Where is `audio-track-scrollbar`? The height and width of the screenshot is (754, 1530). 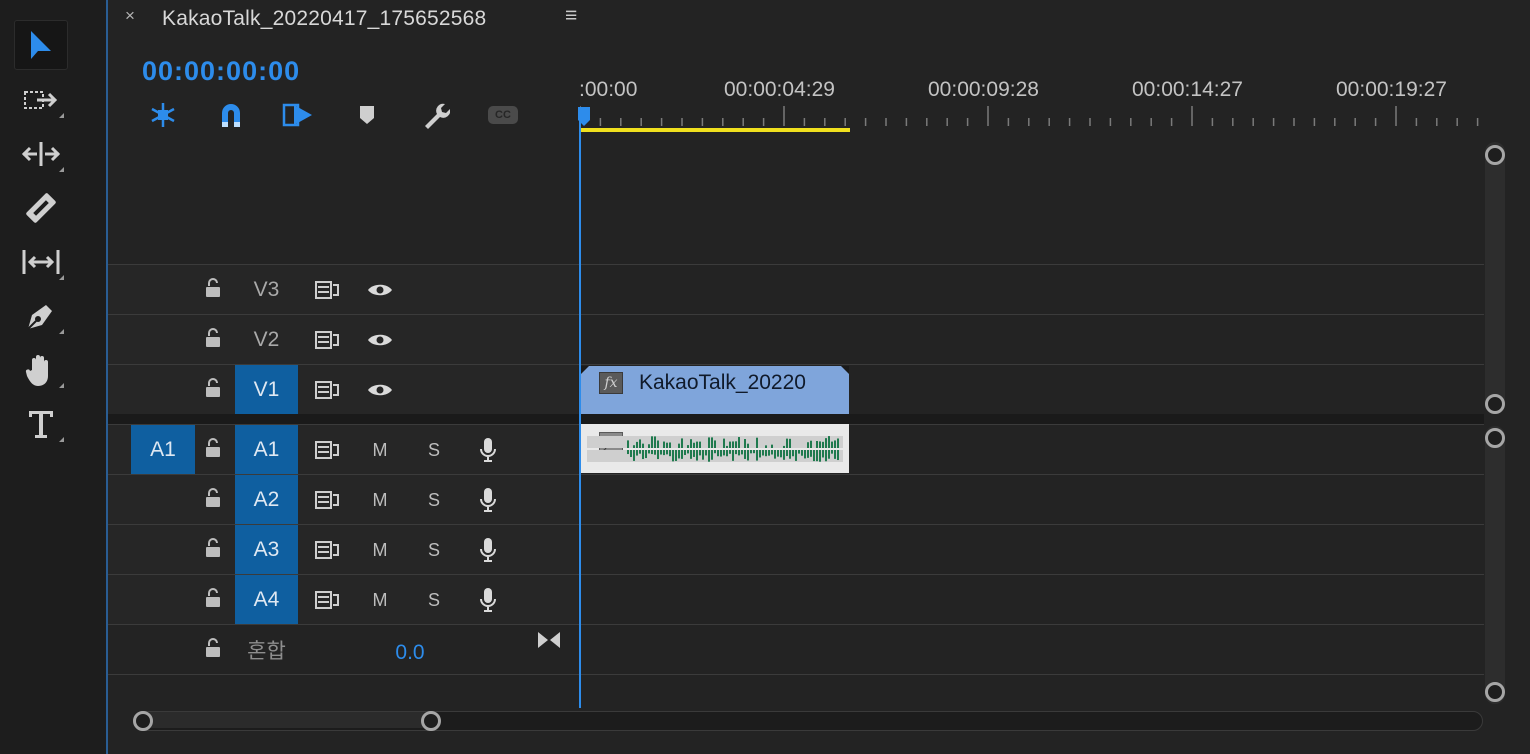 audio-track-scrollbar is located at coordinates (1495, 565).